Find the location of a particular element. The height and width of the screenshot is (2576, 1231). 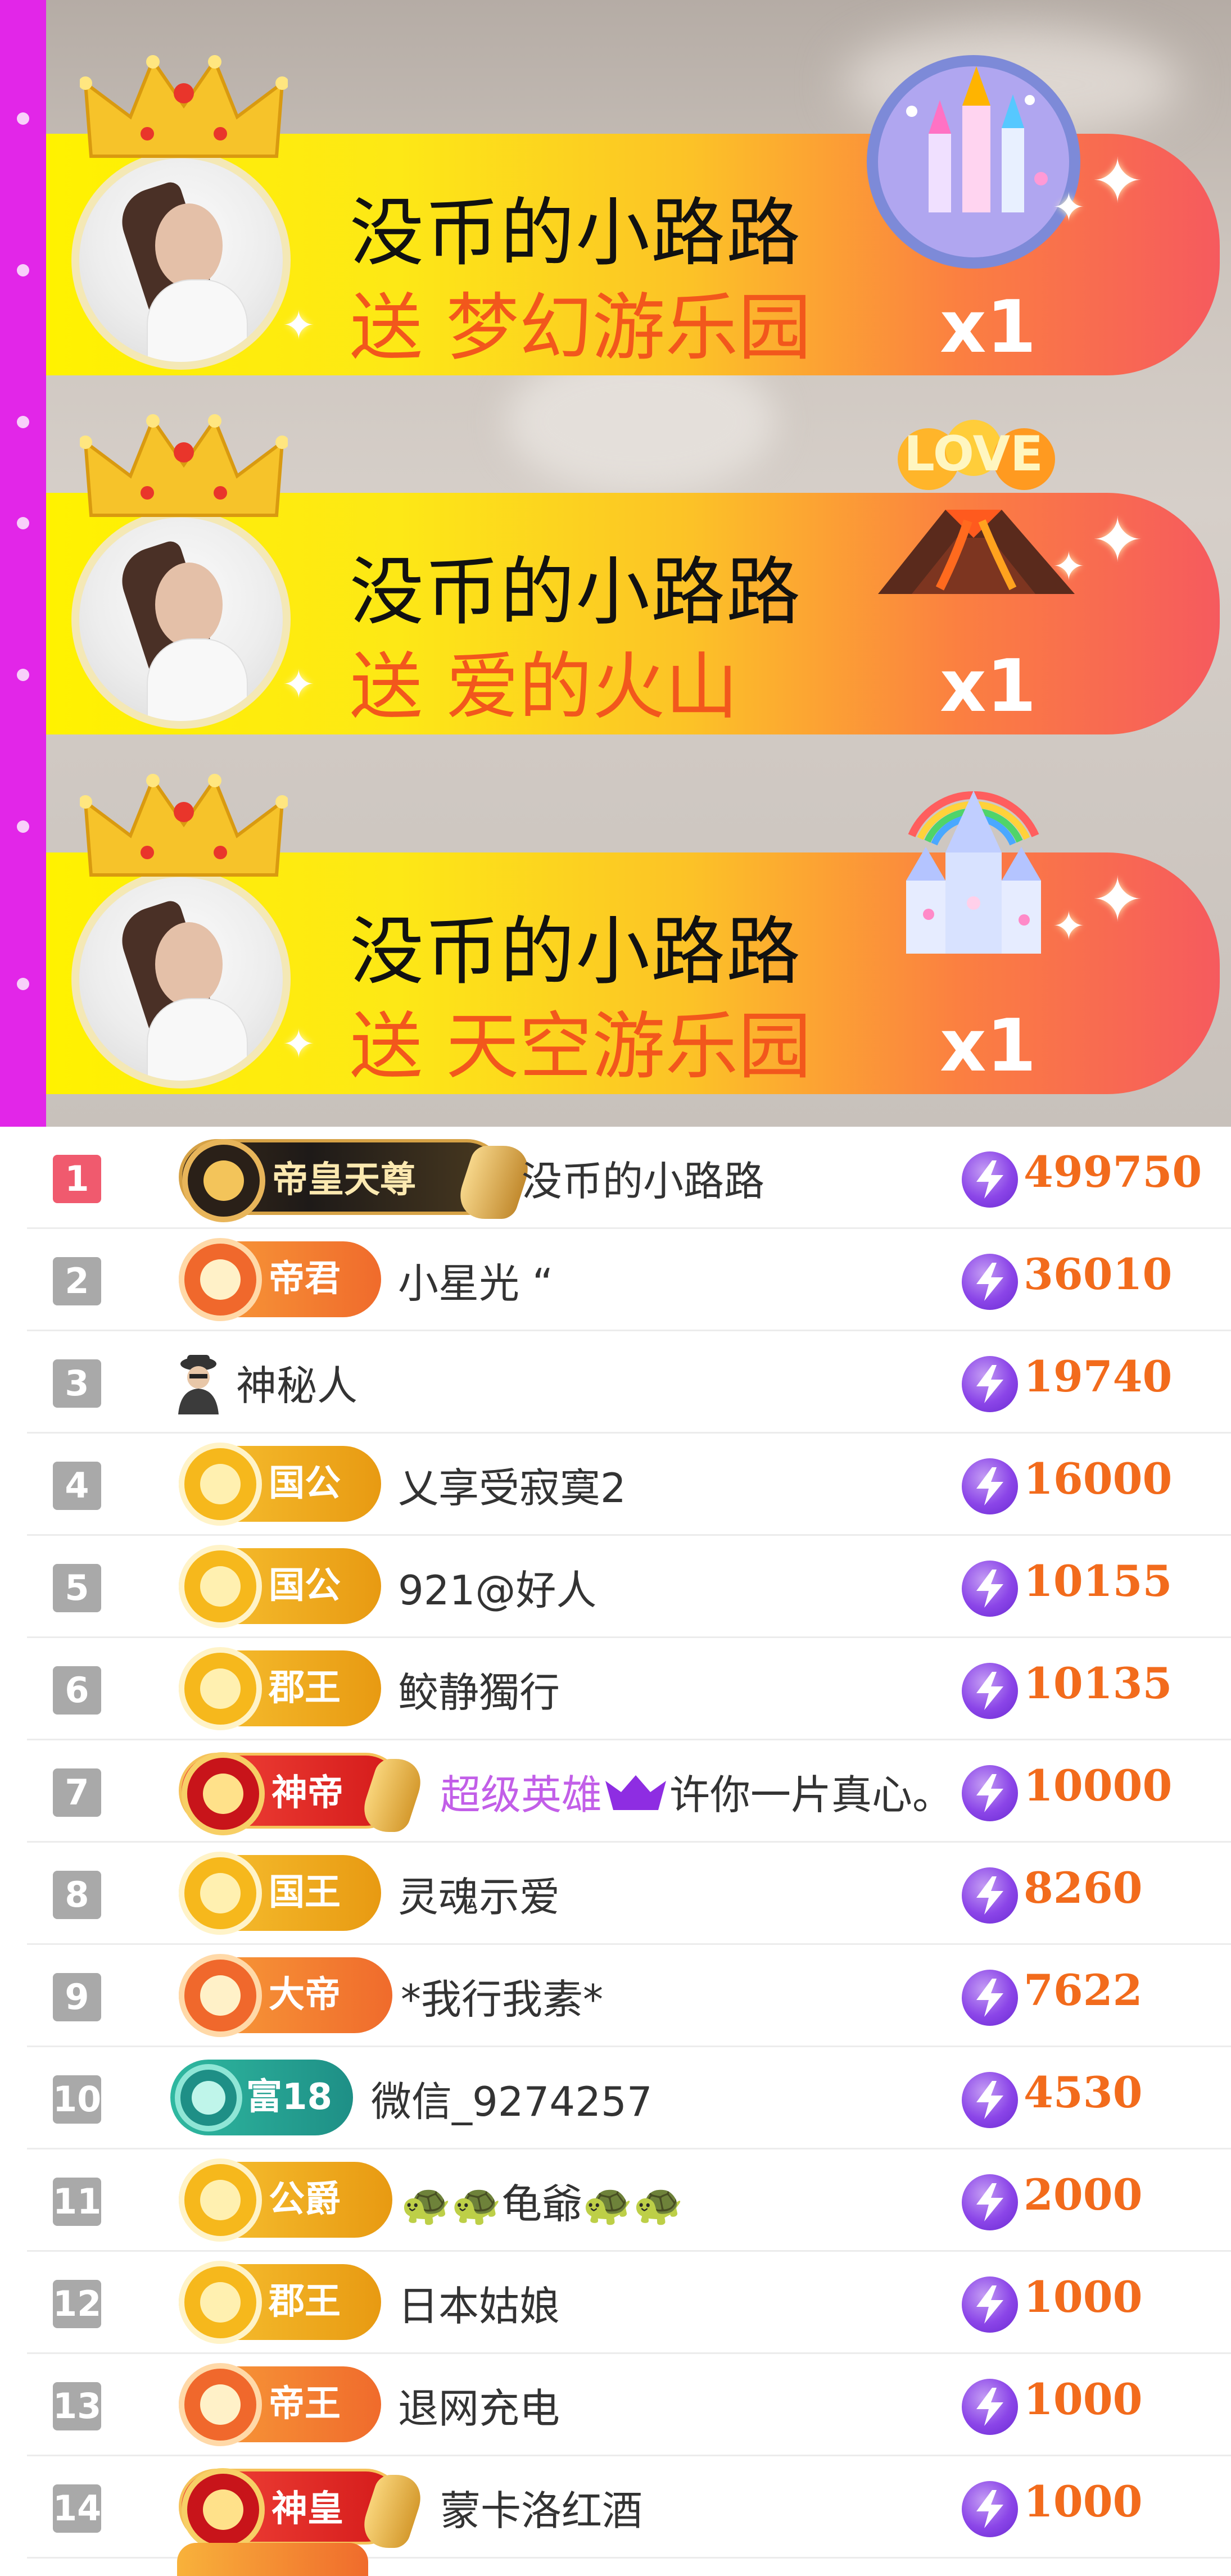

contribution-score: 10155 is located at coordinates (1098, 1581).